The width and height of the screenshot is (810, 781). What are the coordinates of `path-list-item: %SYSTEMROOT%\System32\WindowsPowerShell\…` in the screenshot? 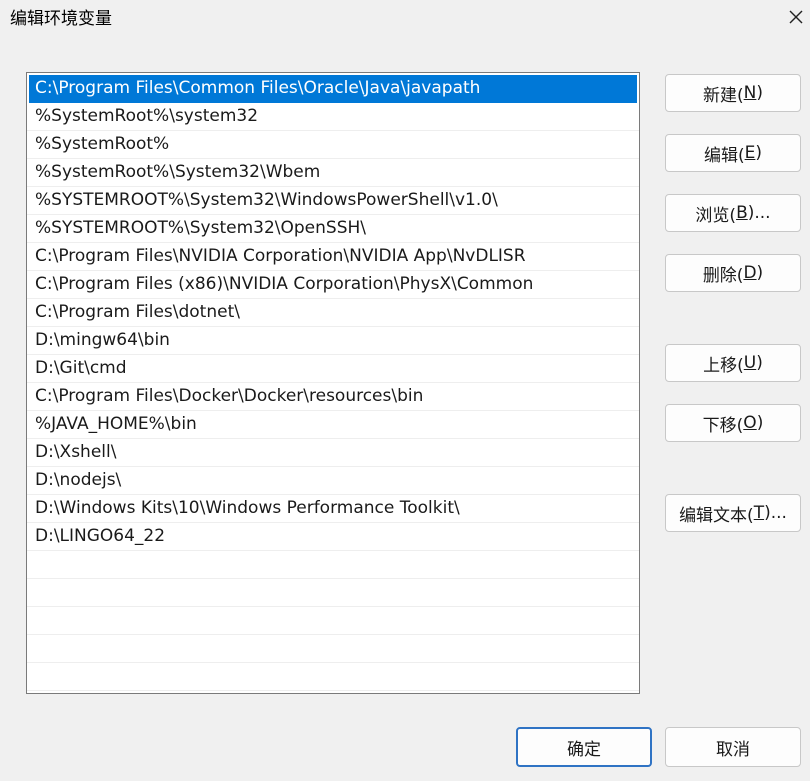 It's located at (333, 201).